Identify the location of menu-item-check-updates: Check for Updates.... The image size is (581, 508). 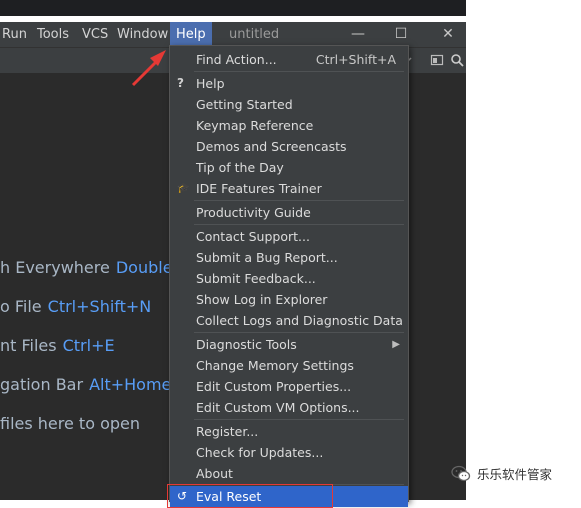
(289, 452).